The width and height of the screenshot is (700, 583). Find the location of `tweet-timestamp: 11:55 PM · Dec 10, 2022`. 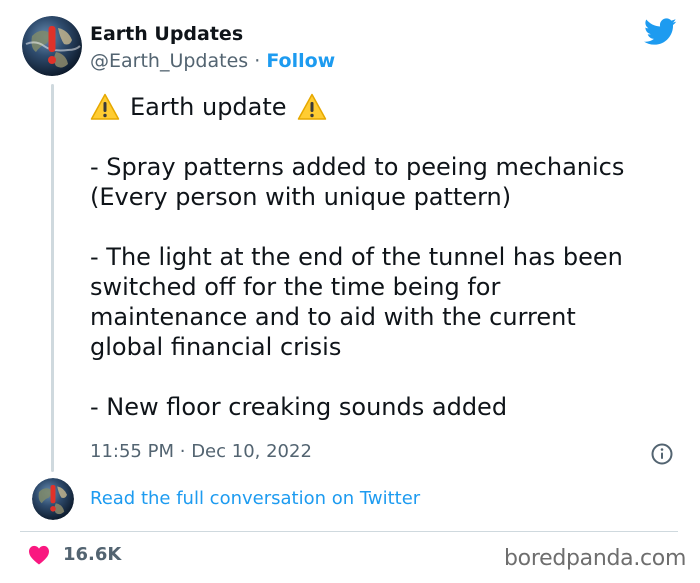

tweet-timestamp: 11:55 PM · Dec 10, 2022 is located at coordinates (201, 451).